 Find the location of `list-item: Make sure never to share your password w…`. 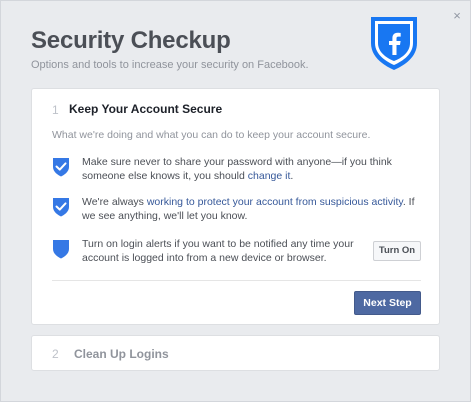

list-item: Make sure never to share your password w… is located at coordinates (237, 170).